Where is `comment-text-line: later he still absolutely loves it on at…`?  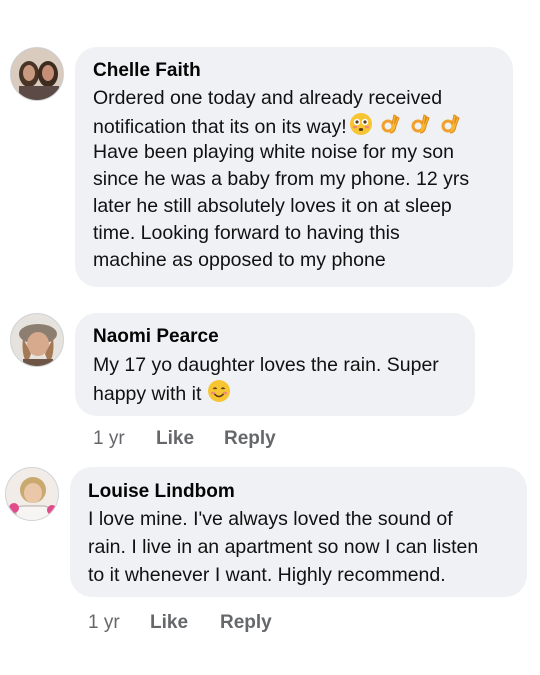 comment-text-line: later he still absolutely loves it on at… is located at coordinates (272, 206).